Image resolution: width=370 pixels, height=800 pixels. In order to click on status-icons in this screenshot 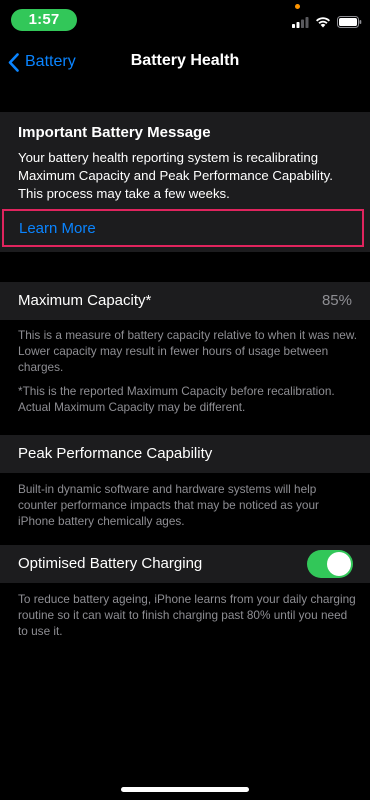, I will do `click(327, 21)`.